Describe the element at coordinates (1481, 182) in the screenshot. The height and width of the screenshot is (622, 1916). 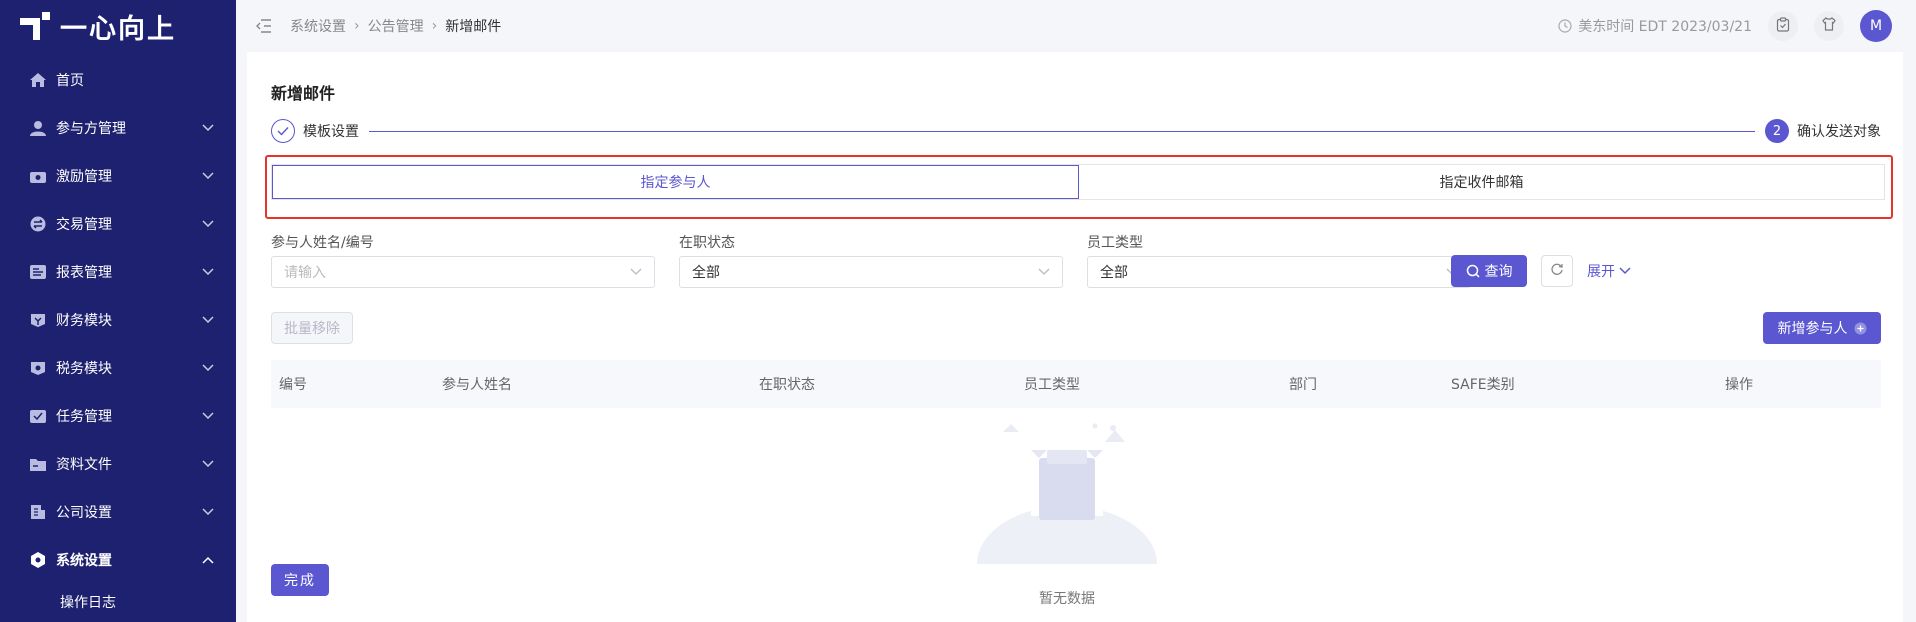
I see `tab-specified-email: 指定收件邮箱` at that location.